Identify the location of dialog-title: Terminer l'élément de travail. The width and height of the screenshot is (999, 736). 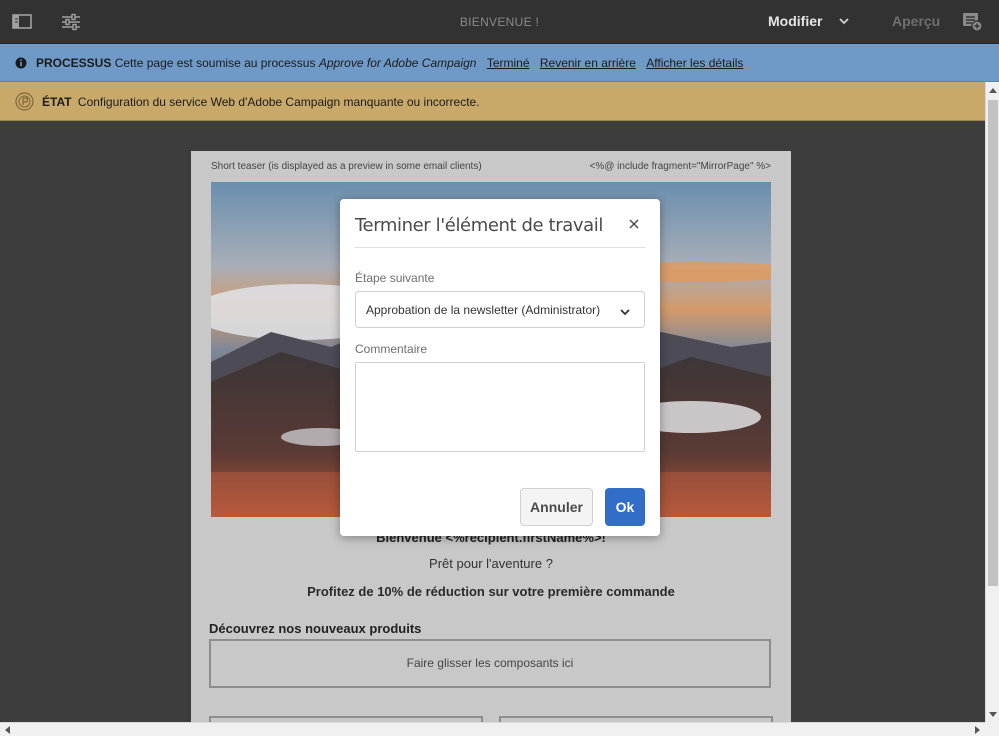
(479, 225).